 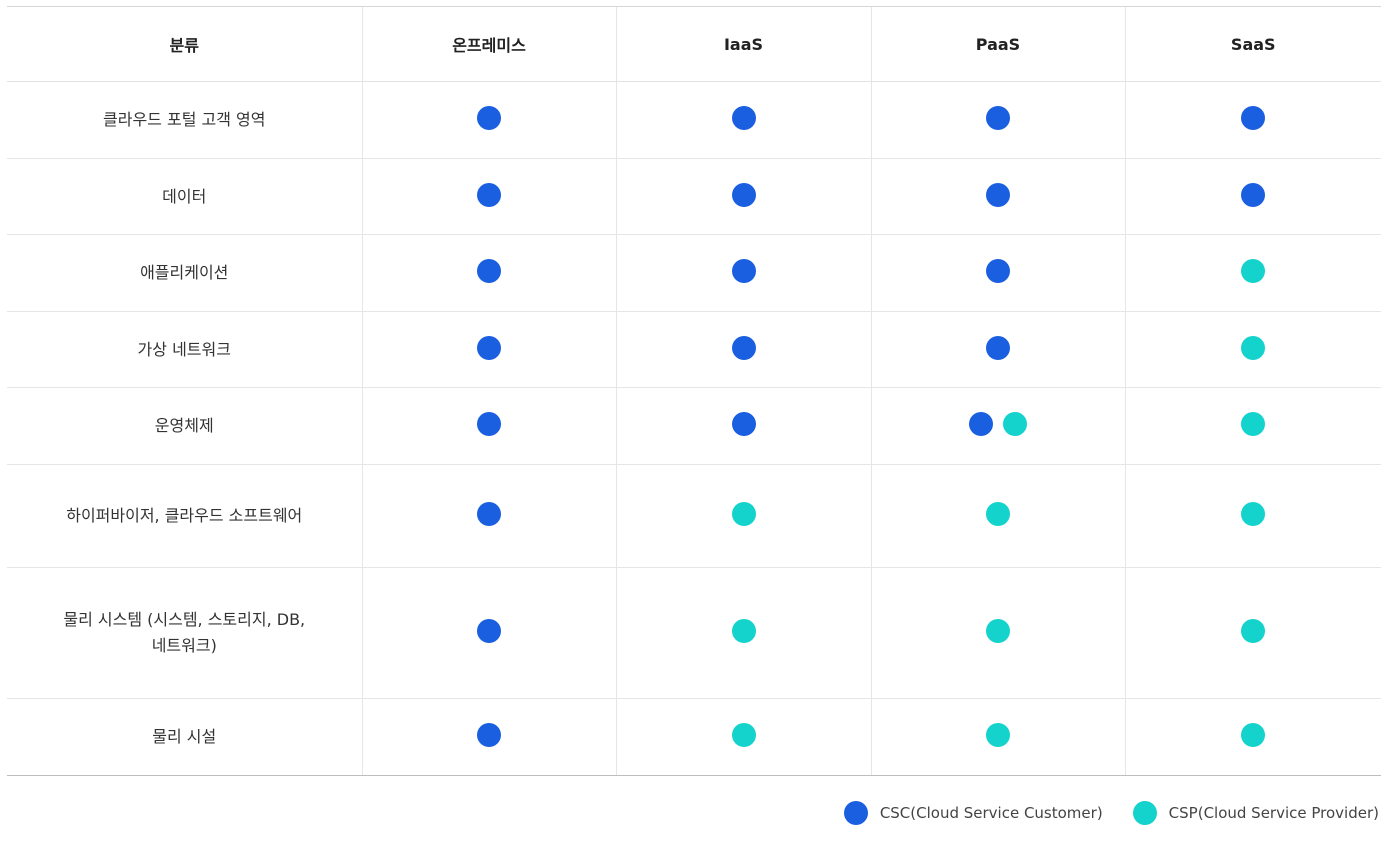 What do you see at coordinates (184, 349) in the screenshot?
I see `category-label: 가상 네트워크` at bounding box center [184, 349].